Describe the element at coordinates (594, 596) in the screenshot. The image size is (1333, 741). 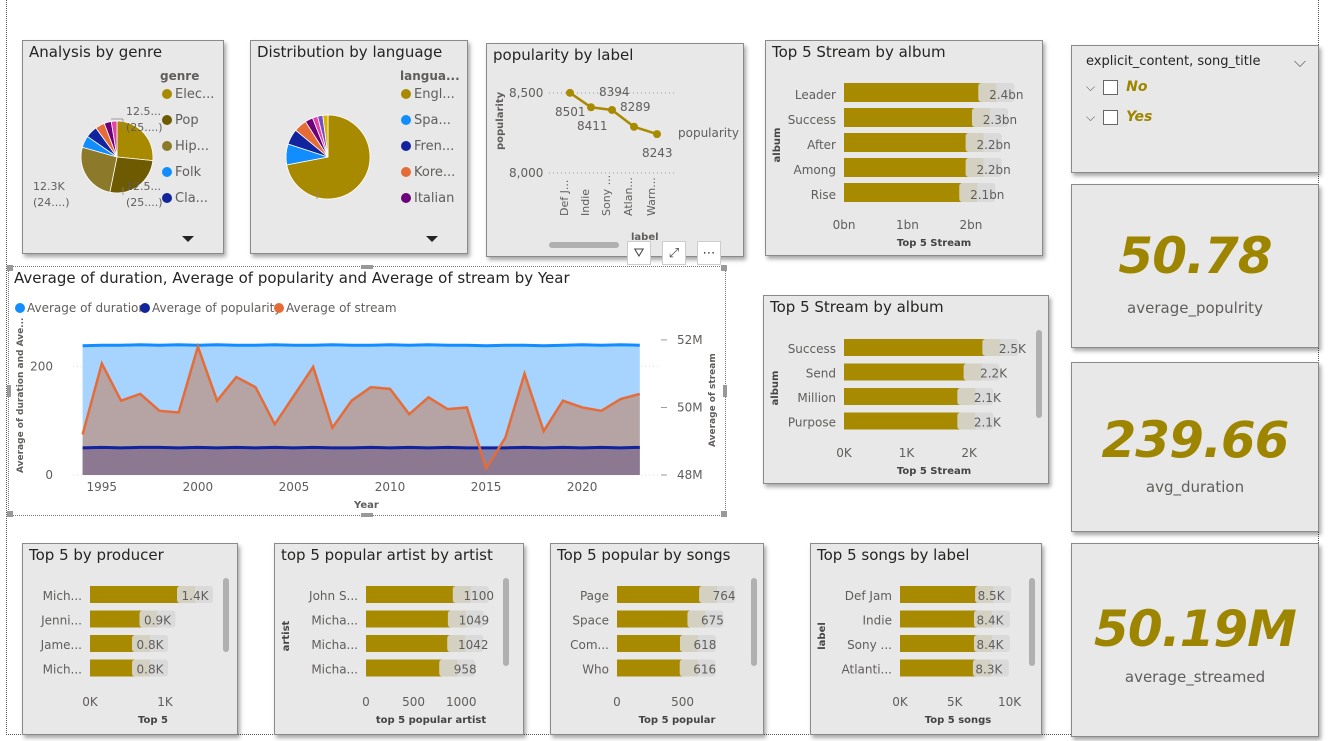
I see `bar-category-label: Page` at that location.